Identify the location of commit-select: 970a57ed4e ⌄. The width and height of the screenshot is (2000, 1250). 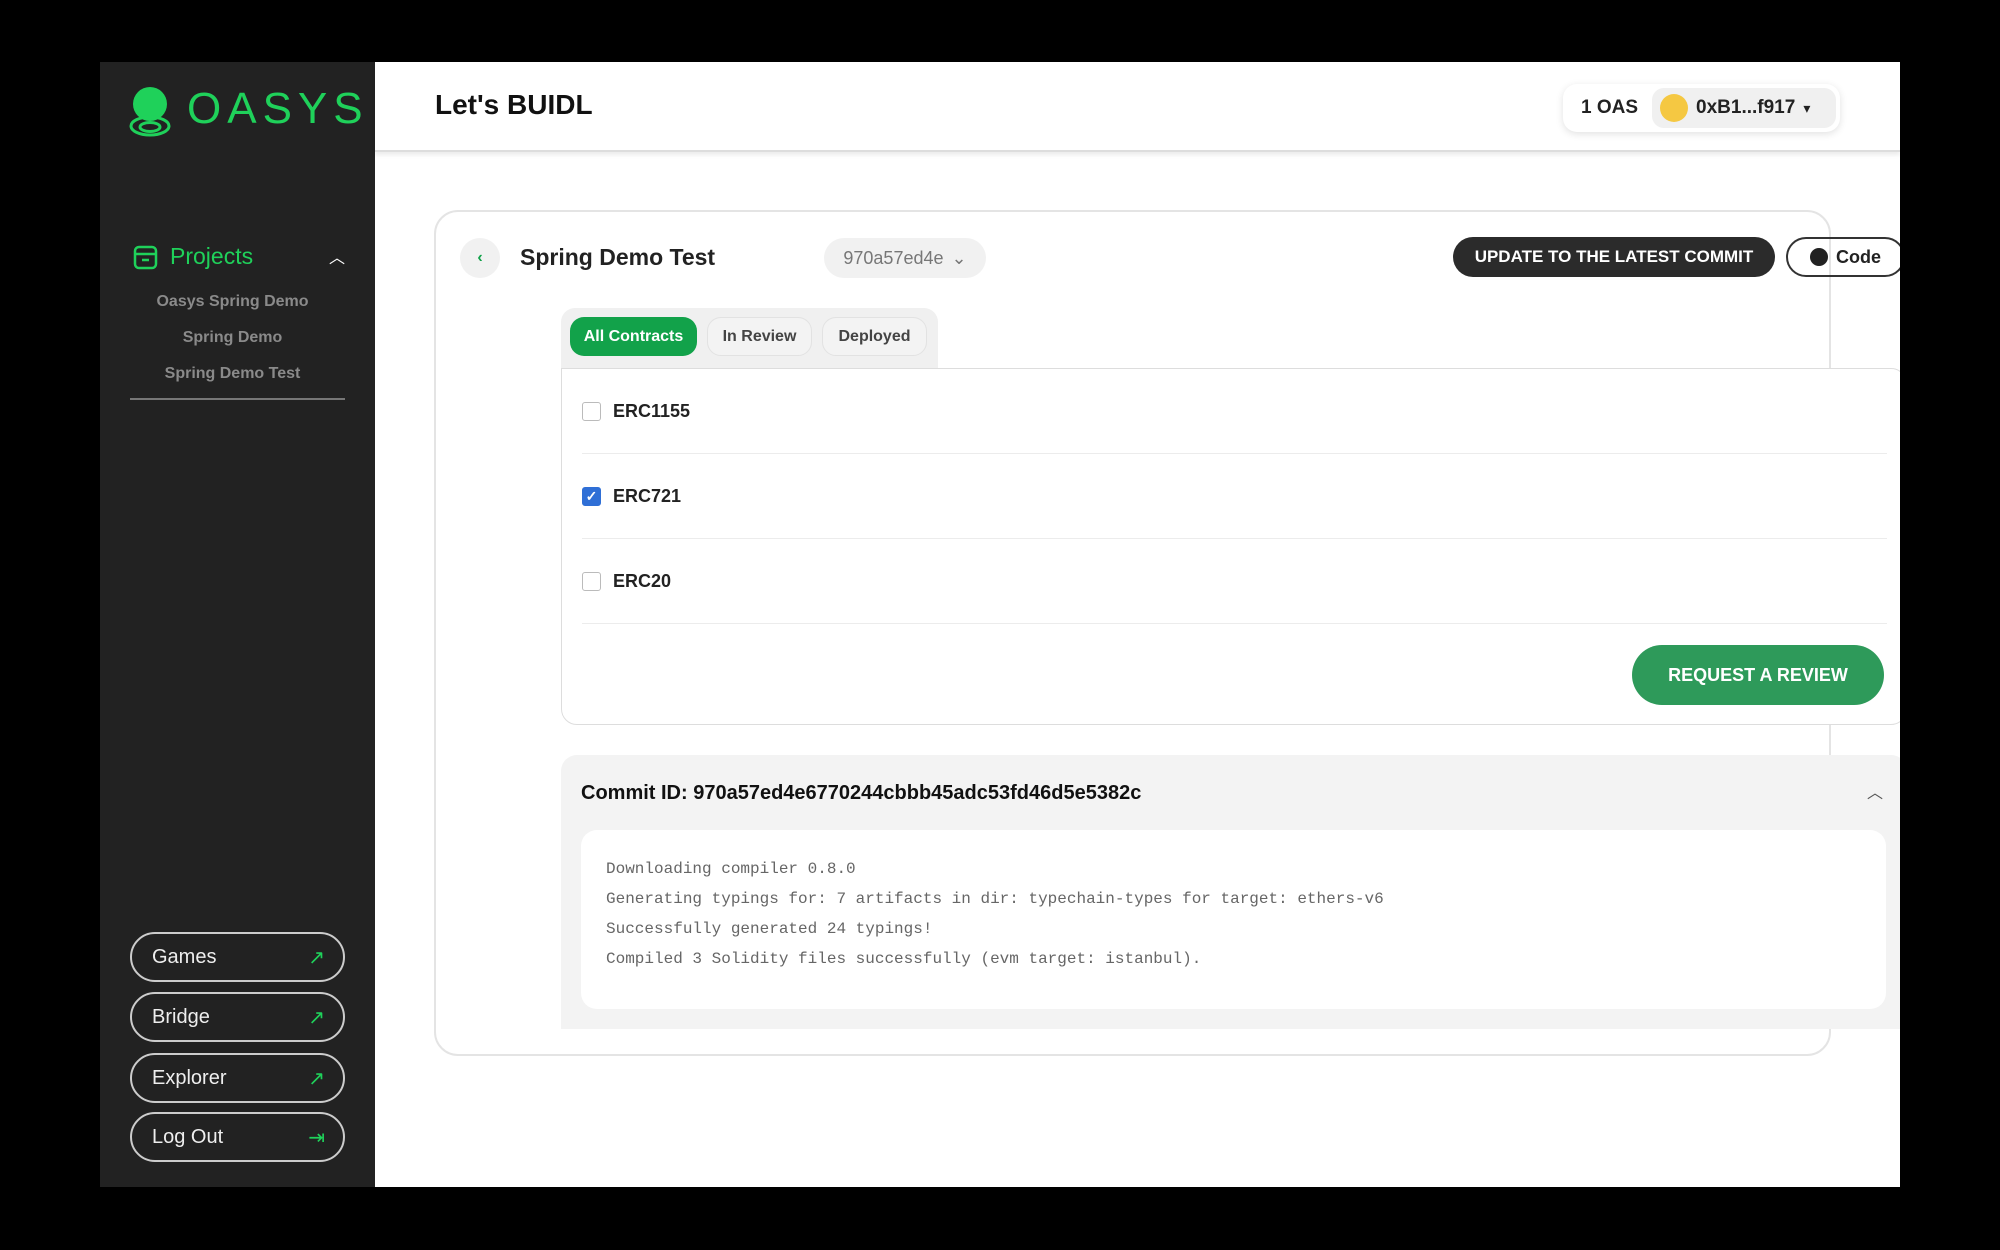
(905, 258).